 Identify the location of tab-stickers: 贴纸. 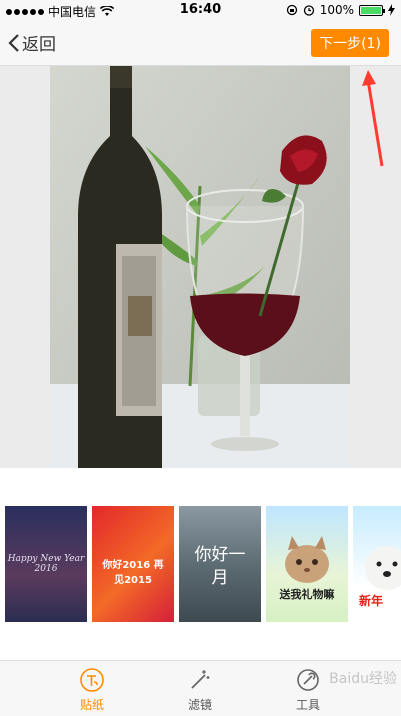
(92, 690).